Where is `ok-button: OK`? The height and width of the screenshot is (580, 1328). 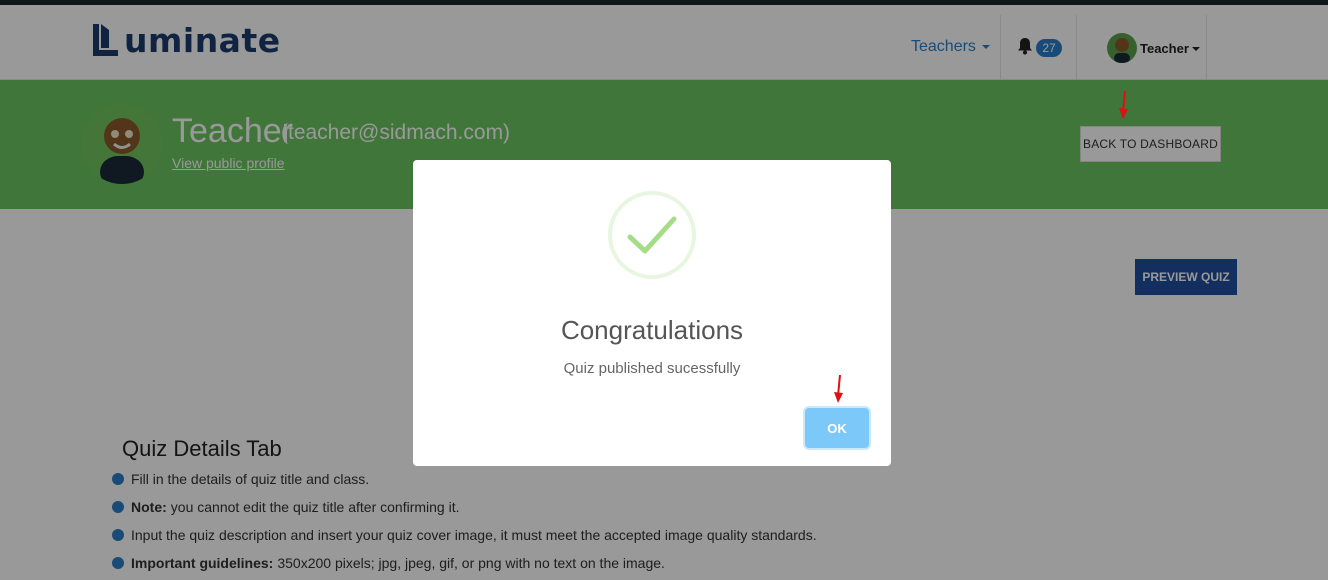
ok-button: OK is located at coordinates (837, 428).